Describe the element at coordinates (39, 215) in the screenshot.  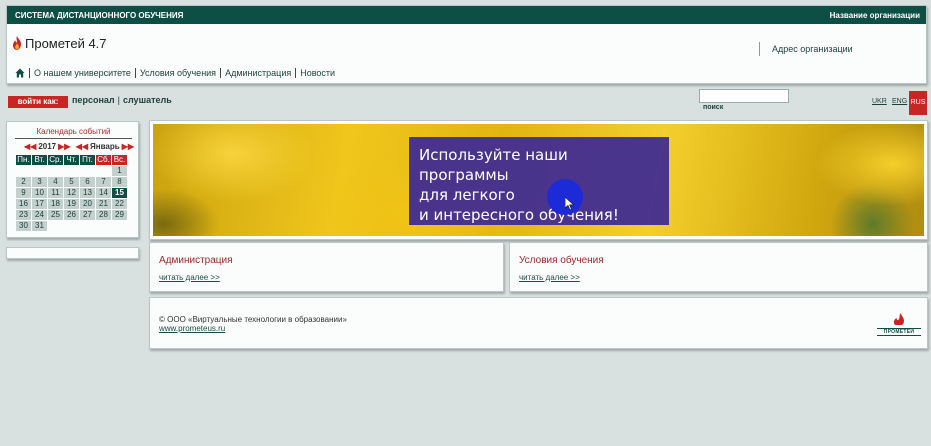
I see `calendar-day: 24` at that location.